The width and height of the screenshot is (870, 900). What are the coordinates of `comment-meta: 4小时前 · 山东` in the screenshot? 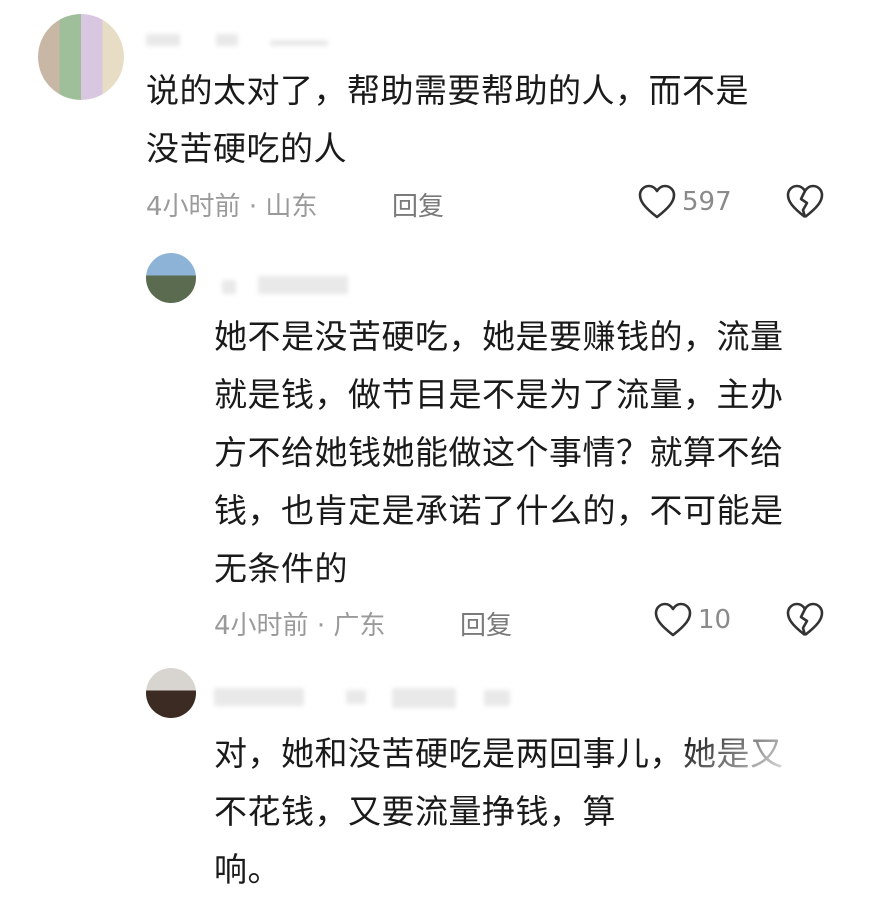 It's located at (231, 204).